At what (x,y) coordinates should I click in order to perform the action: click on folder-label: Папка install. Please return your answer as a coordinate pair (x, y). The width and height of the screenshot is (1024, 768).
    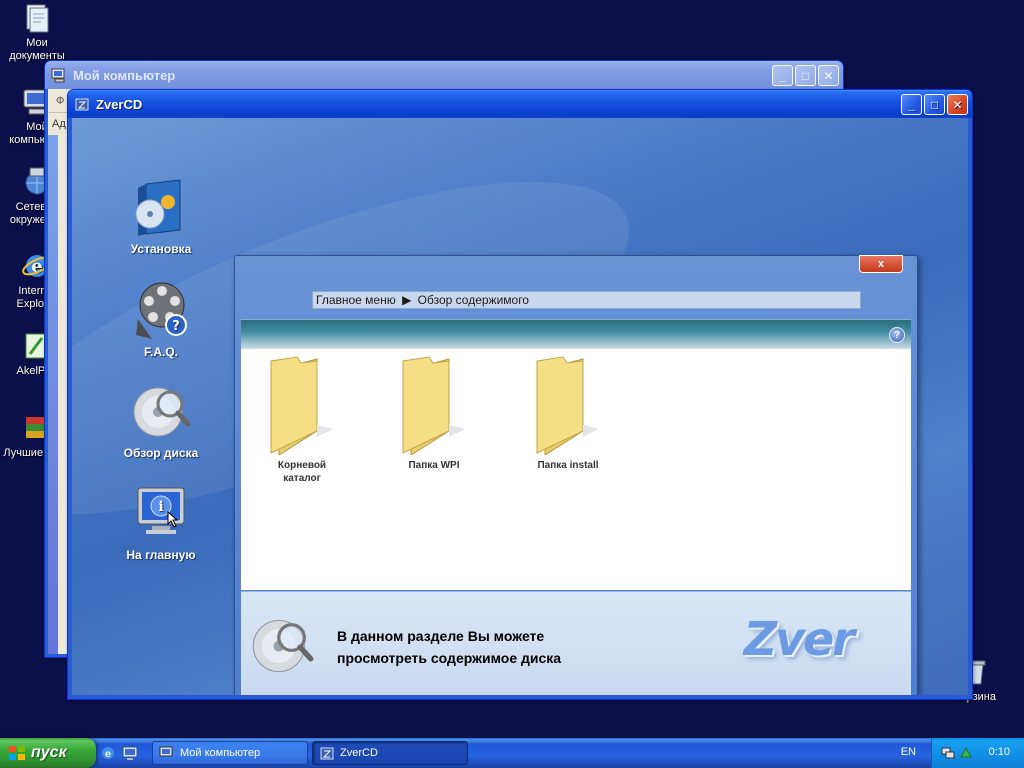
    Looking at the image, I should click on (568, 465).